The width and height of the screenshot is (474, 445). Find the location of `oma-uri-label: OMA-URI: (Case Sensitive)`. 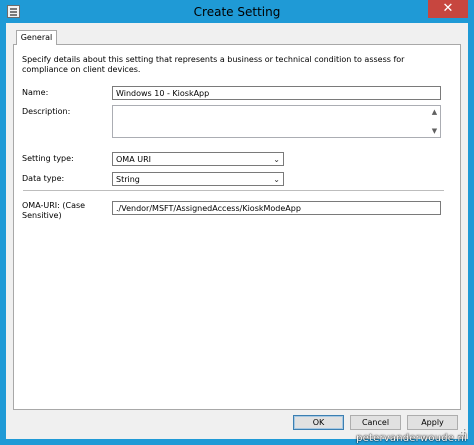

oma-uri-label: OMA-URI: (Case Sensitive) is located at coordinates (54, 210).